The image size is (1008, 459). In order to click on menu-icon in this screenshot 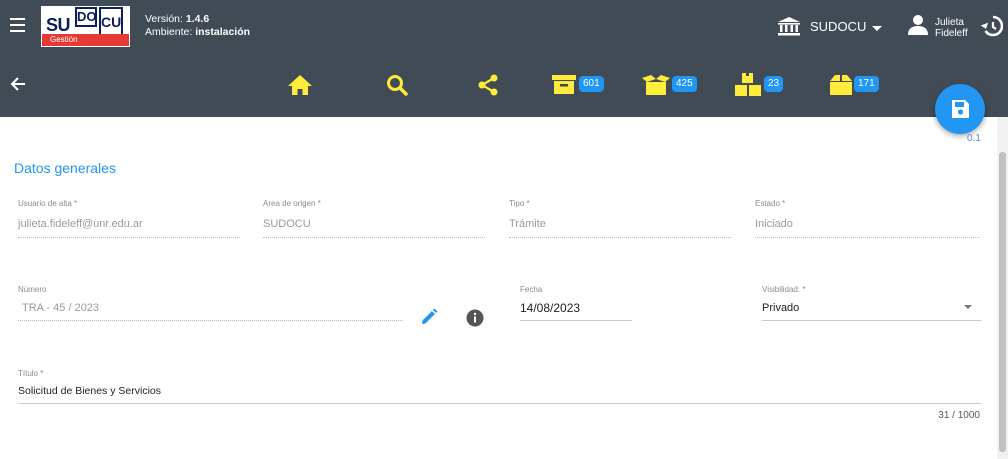, I will do `click(17, 25)`.